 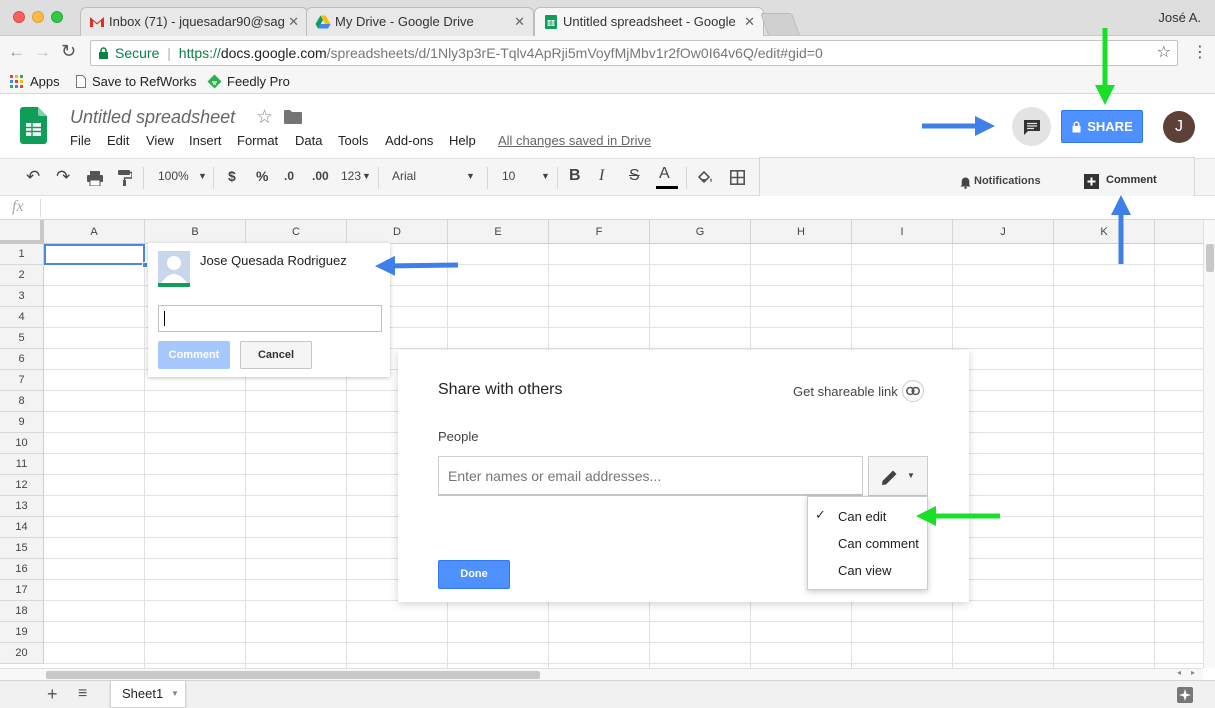 I want to click on row-header: 12, so click(x=22, y=485).